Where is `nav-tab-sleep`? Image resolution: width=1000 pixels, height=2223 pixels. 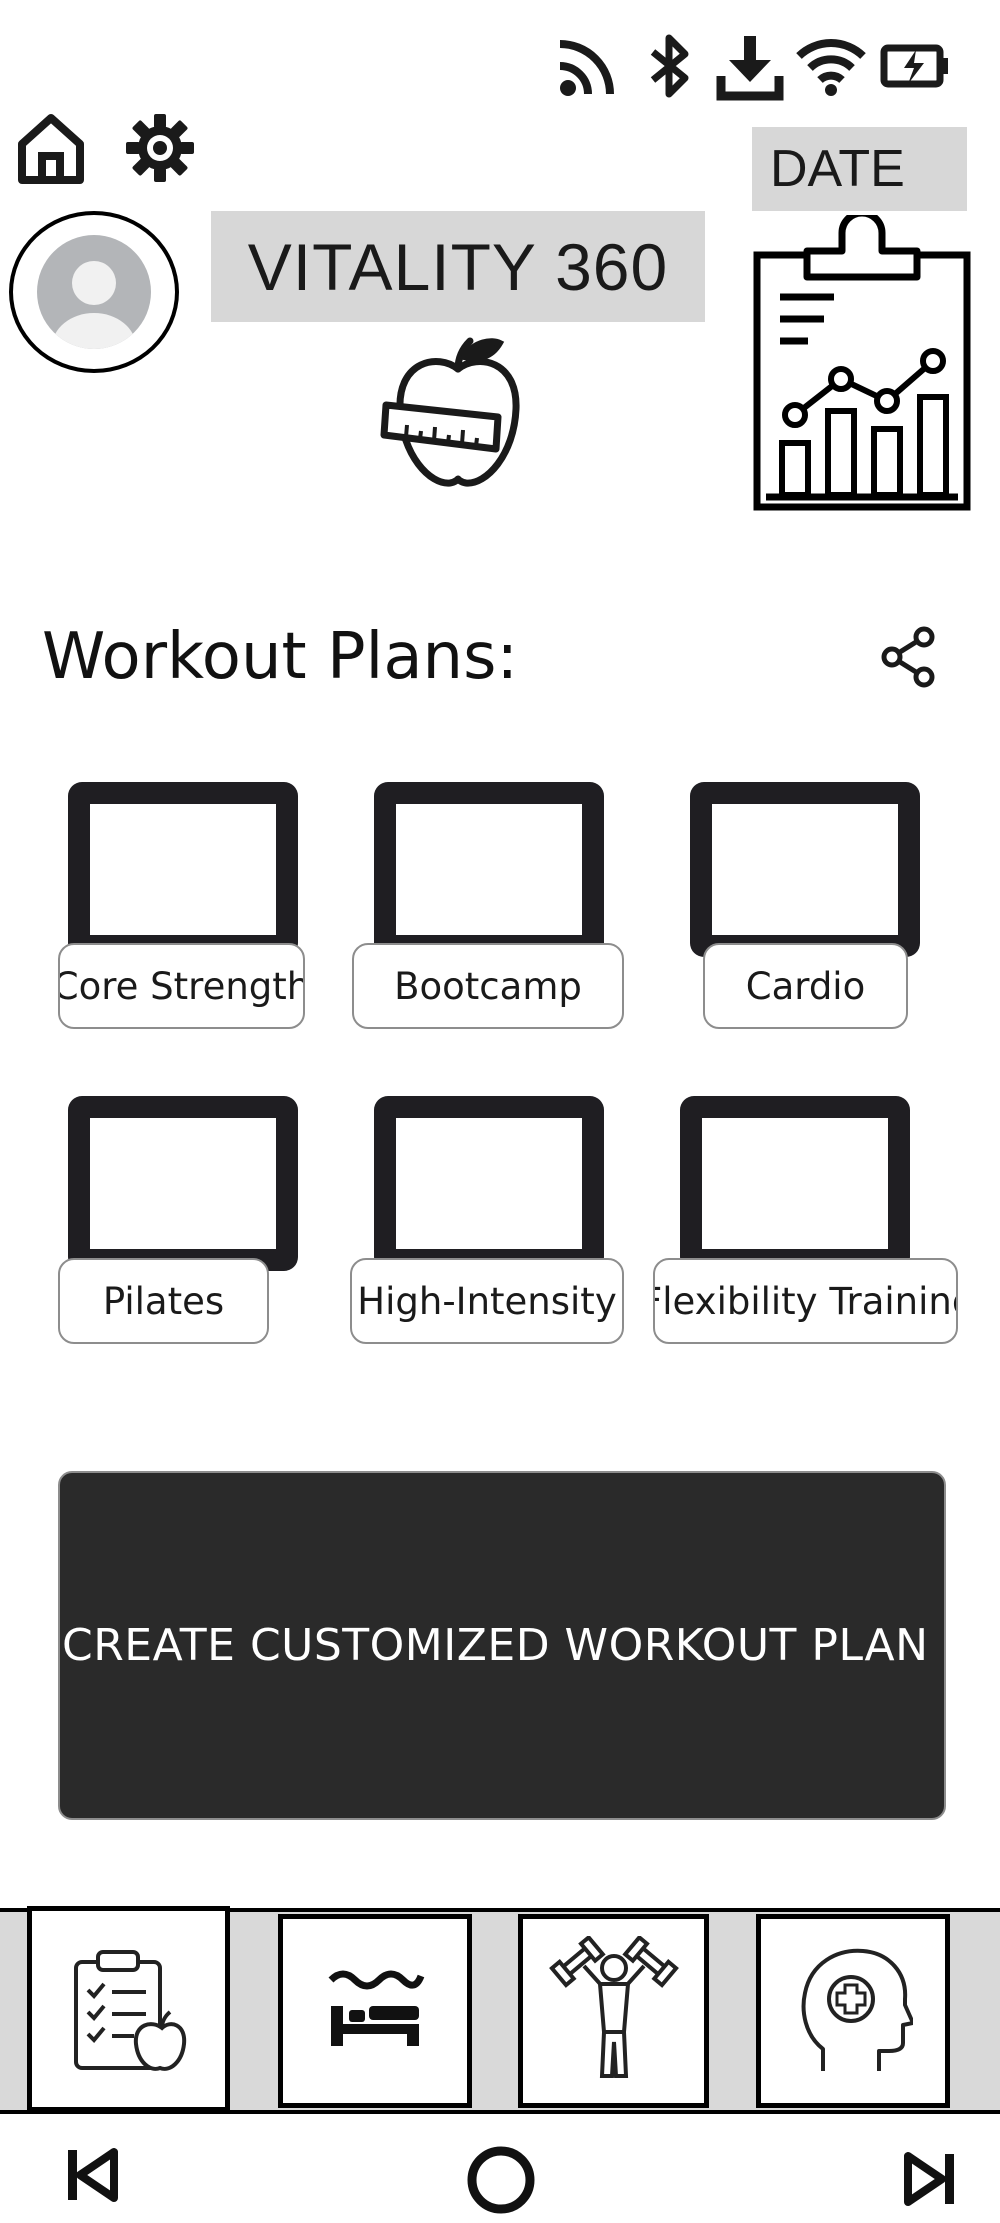 nav-tab-sleep is located at coordinates (375, 2011).